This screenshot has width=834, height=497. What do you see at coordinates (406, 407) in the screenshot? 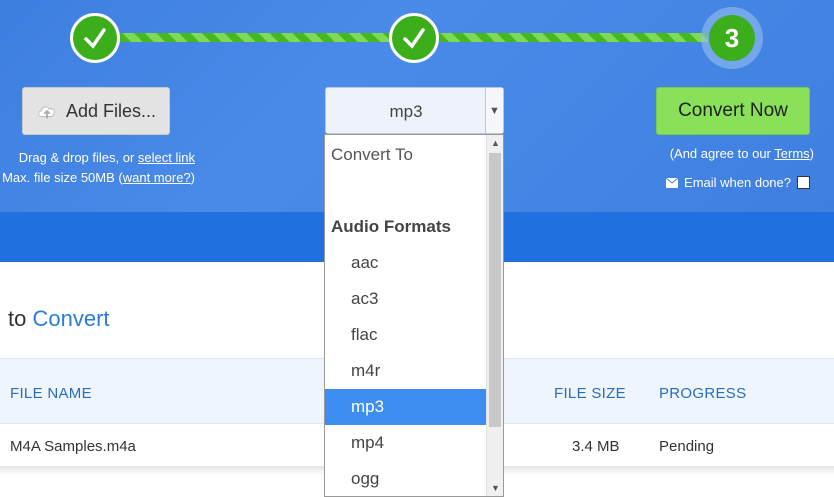
I see `dropdown-option-mp3: mp3` at bounding box center [406, 407].